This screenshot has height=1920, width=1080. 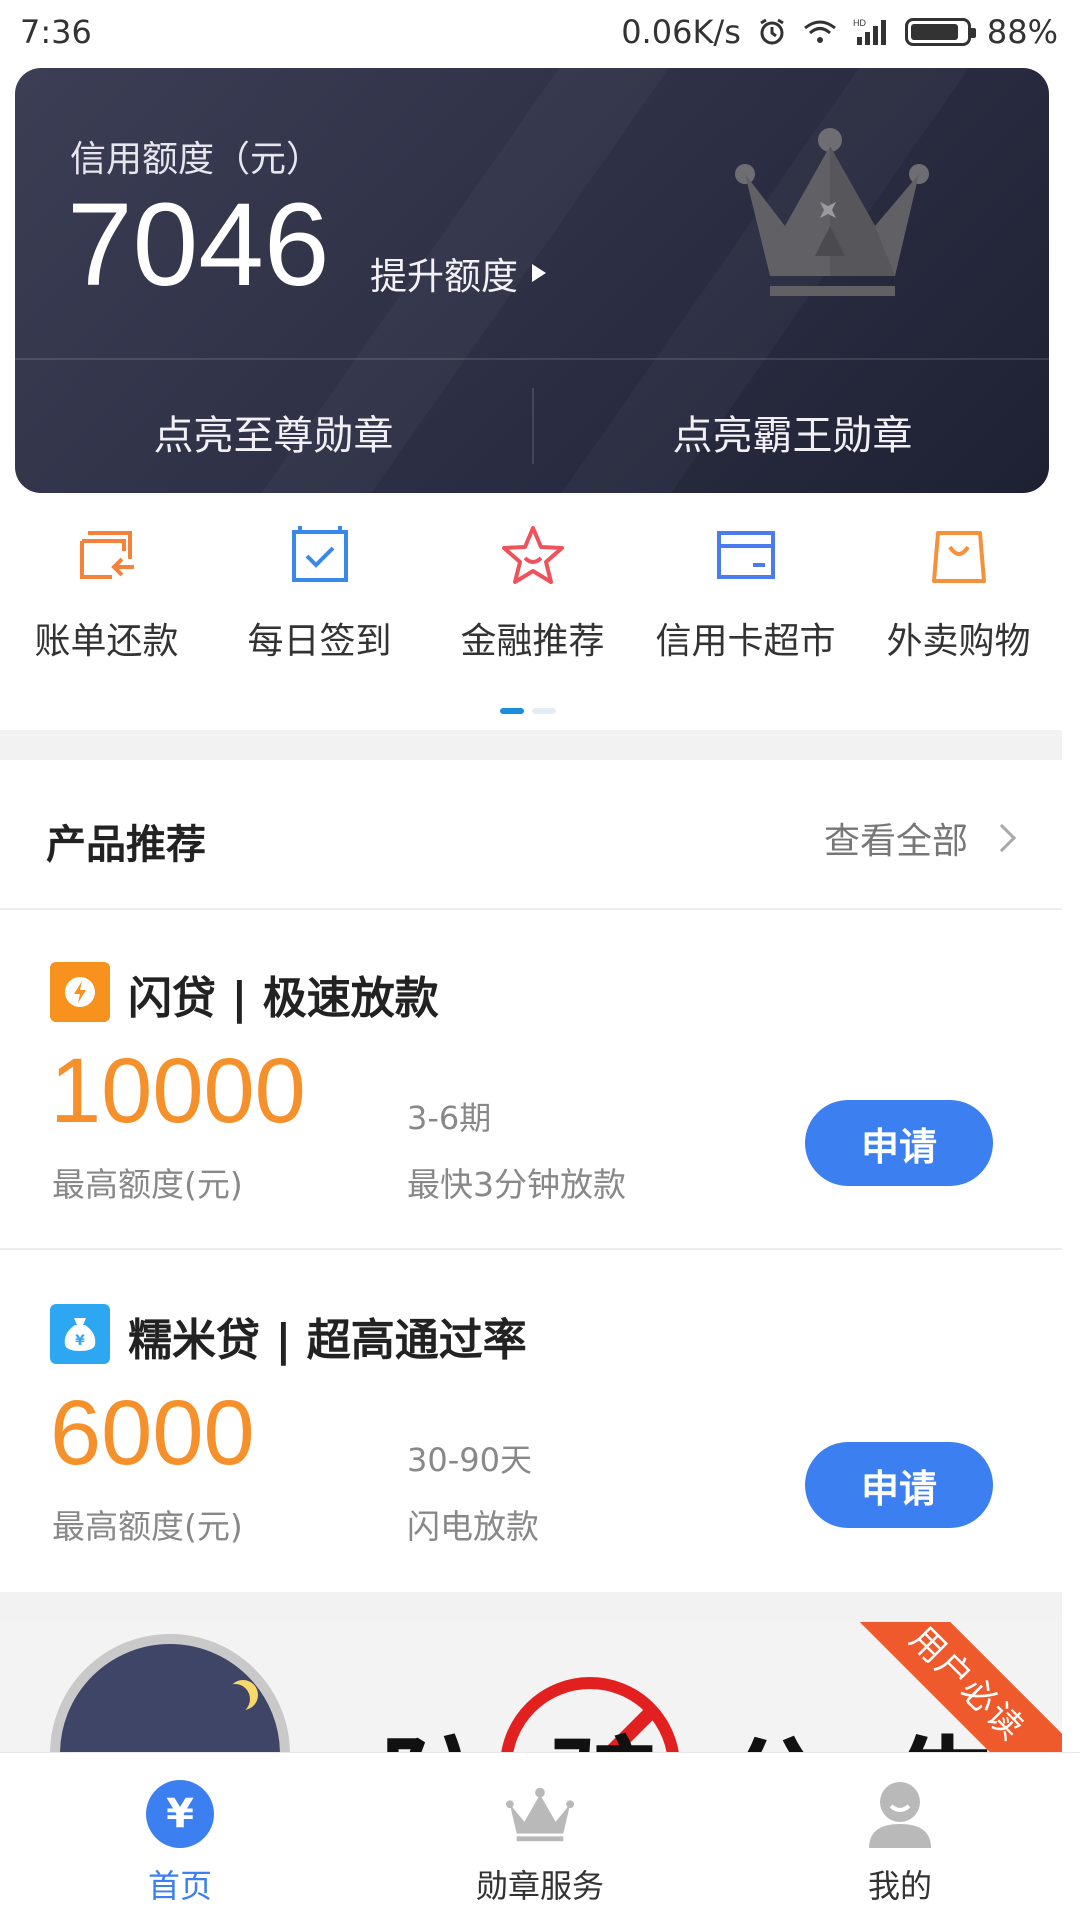 What do you see at coordinates (273, 432) in the screenshot?
I see `light-supreme-badge-button: 点亮至尊勋章` at bounding box center [273, 432].